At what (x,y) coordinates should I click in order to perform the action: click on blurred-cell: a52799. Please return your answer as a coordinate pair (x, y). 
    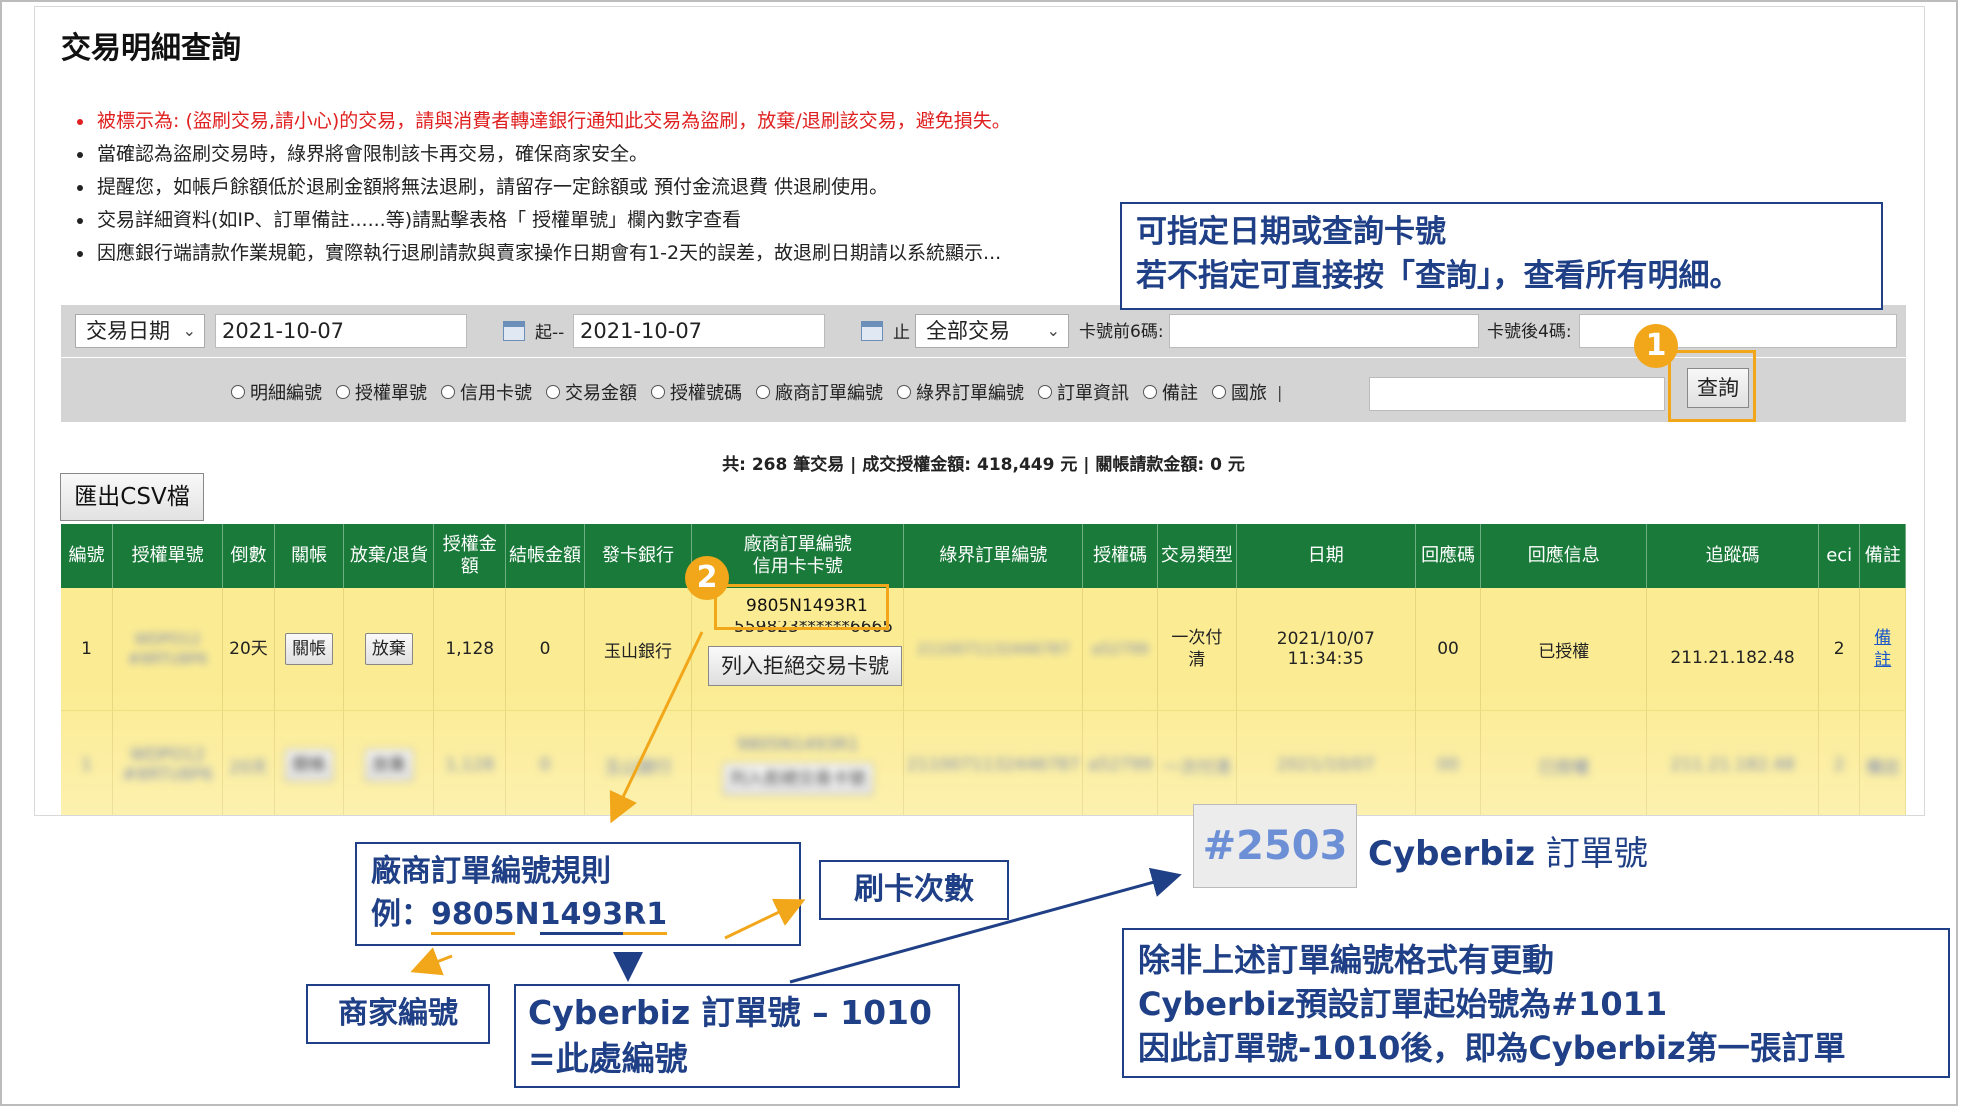
    Looking at the image, I should click on (1120, 762).